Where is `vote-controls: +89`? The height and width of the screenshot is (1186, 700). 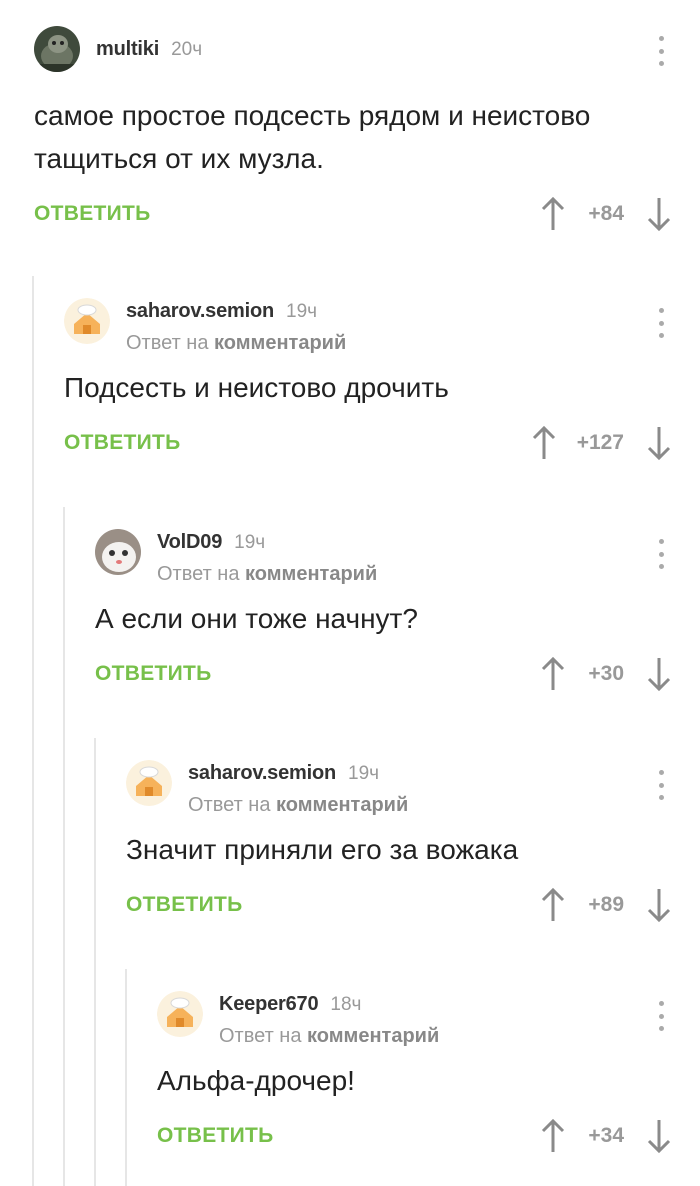
vote-controls: +89 is located at coordinates (606, 905).